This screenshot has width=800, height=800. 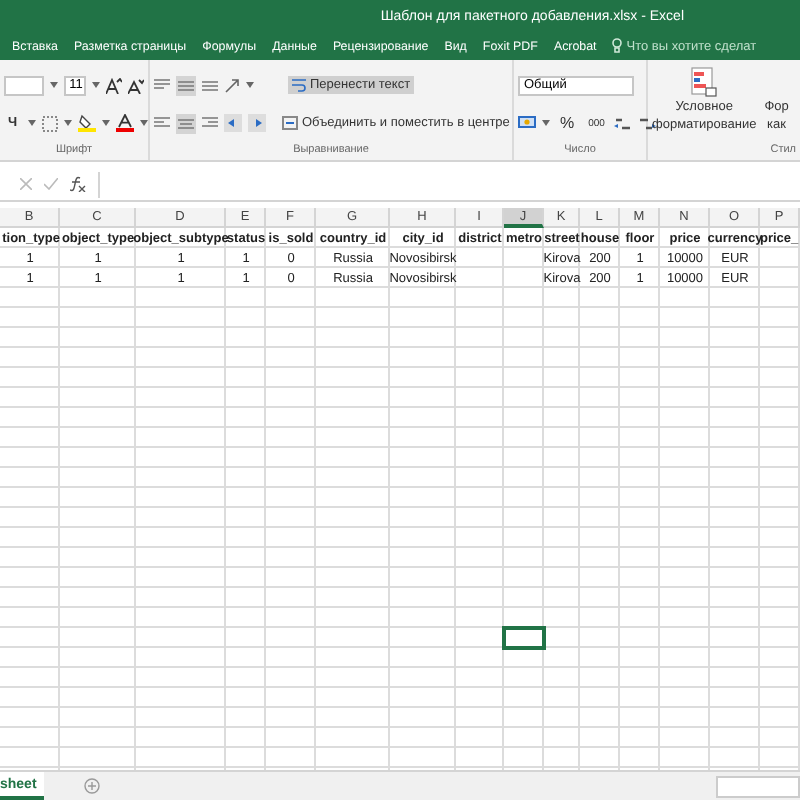 I want to click on fill-color-icon, so click(x=86, y=123).